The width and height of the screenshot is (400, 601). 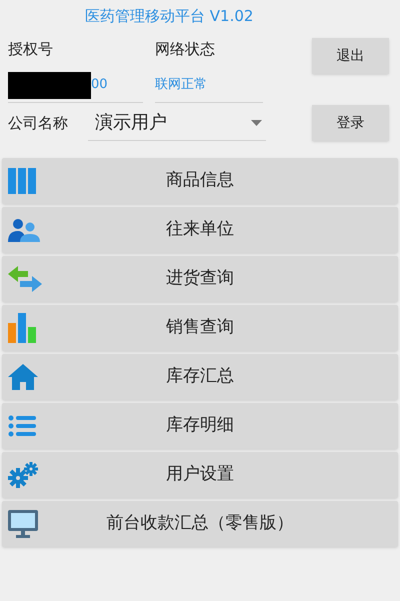 What do you see at coordinates (22, 181) in the screenshot?
I see `columns-icon` at bounding box center [22, 181].